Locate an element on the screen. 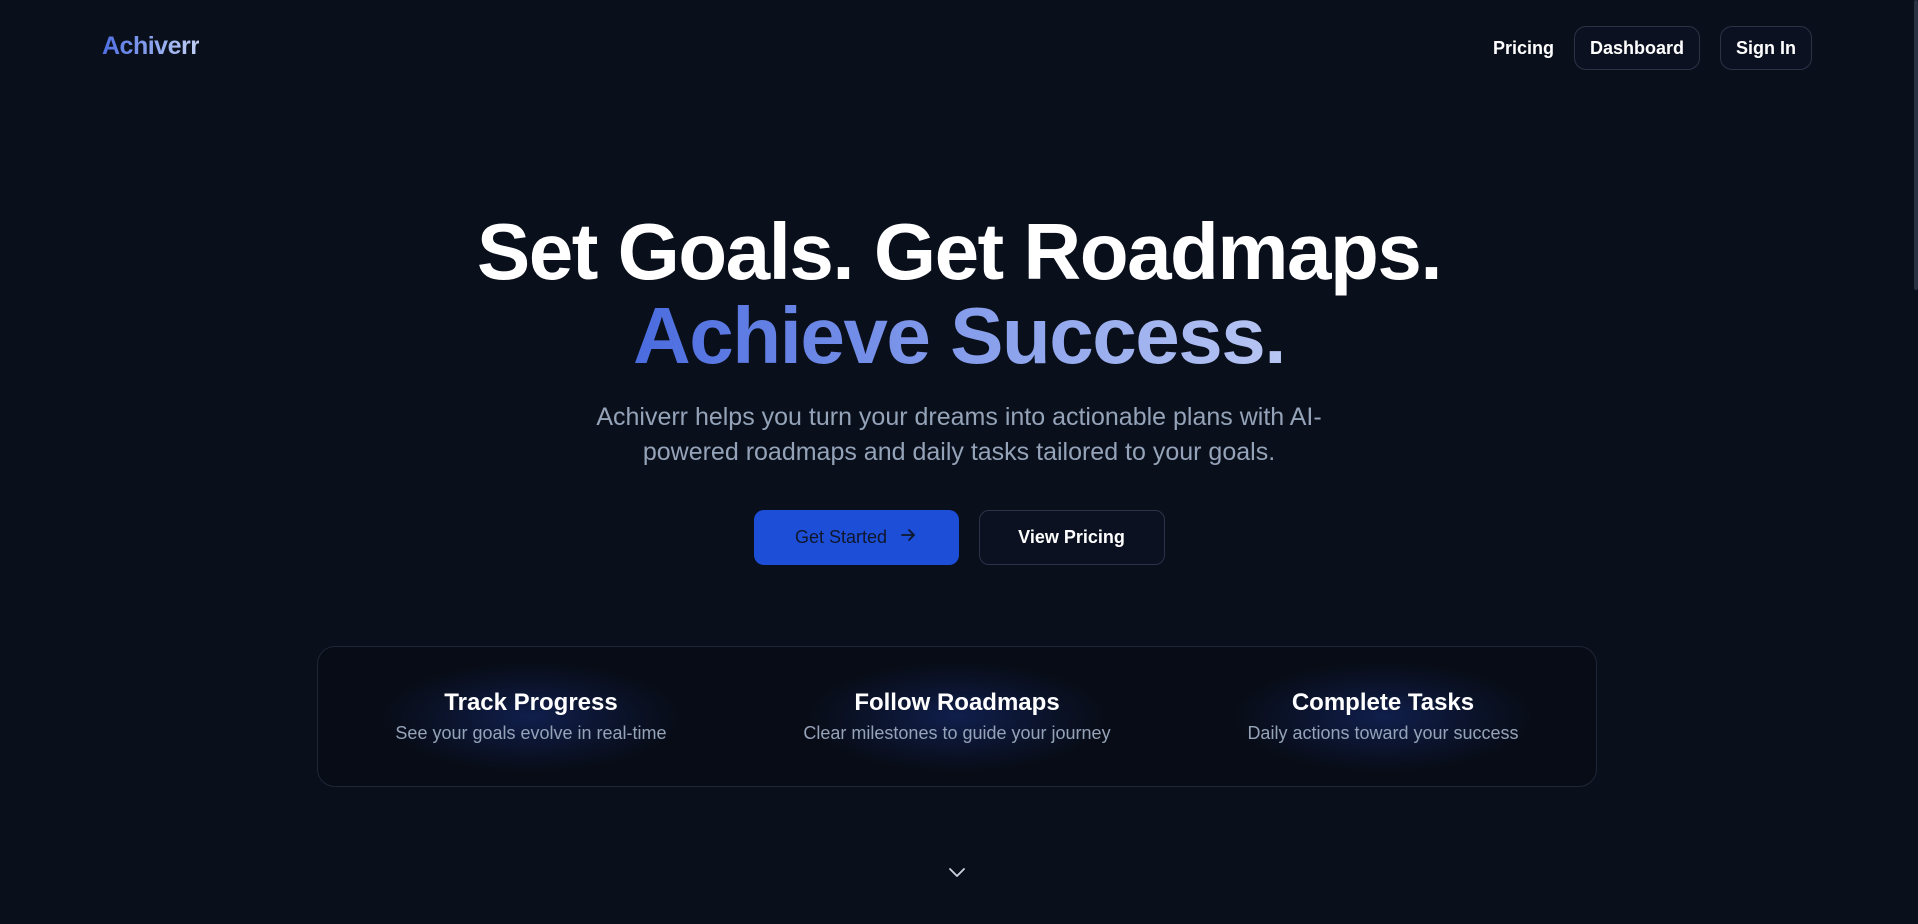 The width and height of the screenshot is (1918, 924). get-started-button: Get Started is located at coordinates (856, 537).